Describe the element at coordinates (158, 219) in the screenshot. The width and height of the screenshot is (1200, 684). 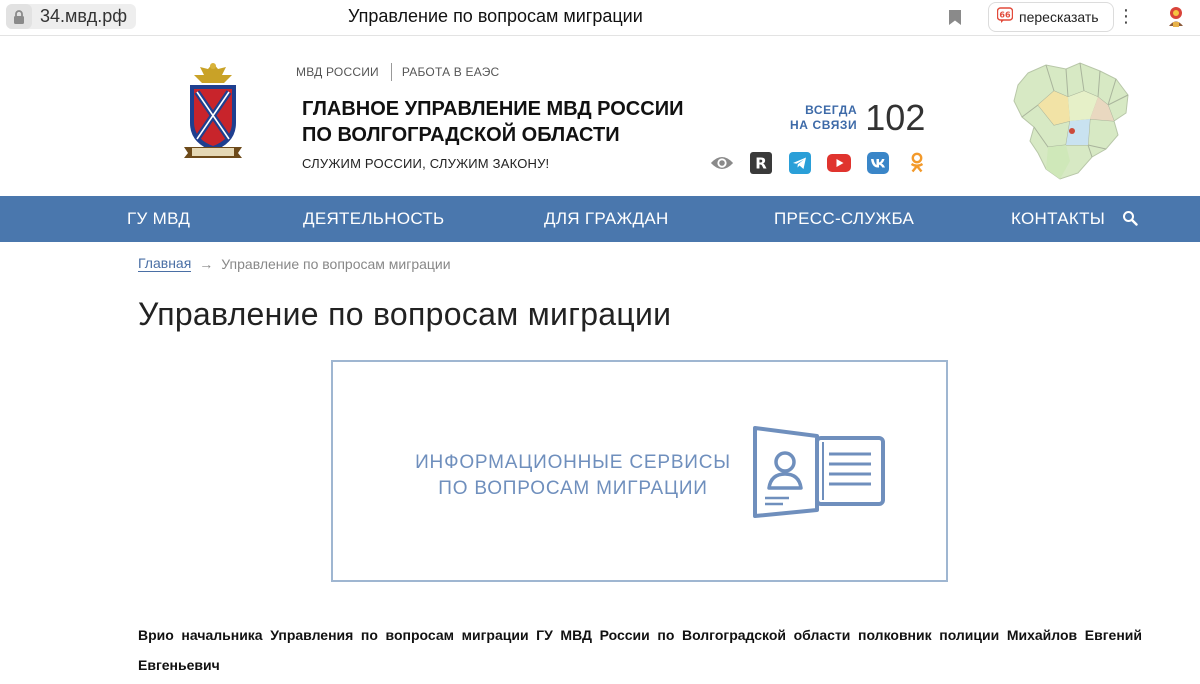
I see `nav-item-gu-mvd: ГУ МВД` at that location.